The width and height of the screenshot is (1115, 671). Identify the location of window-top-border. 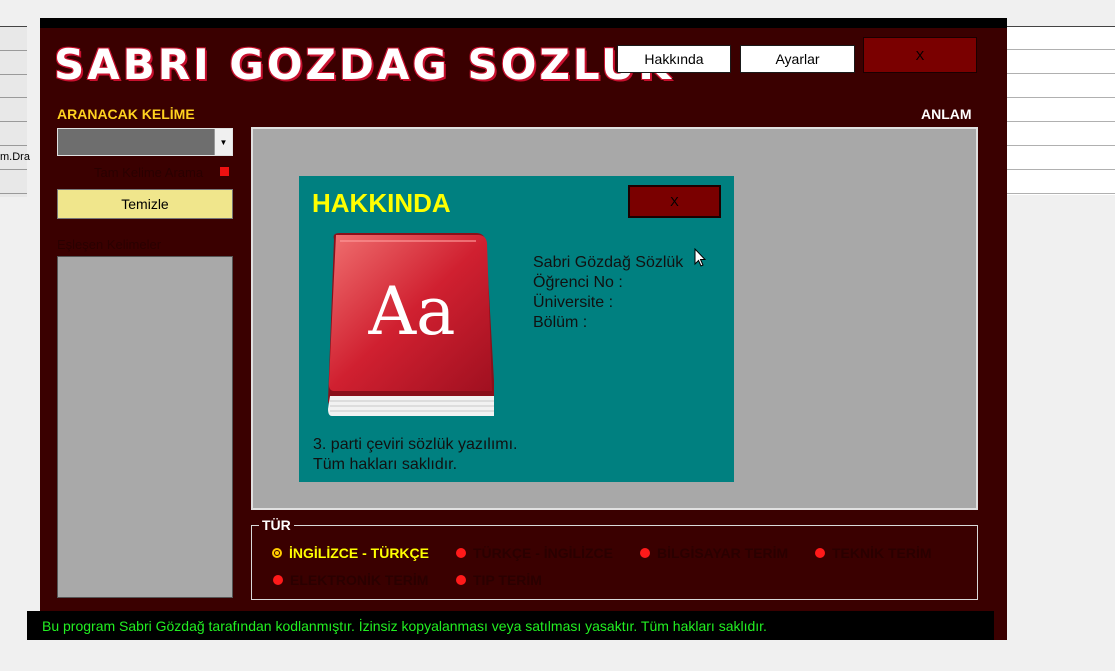
(523, 23).